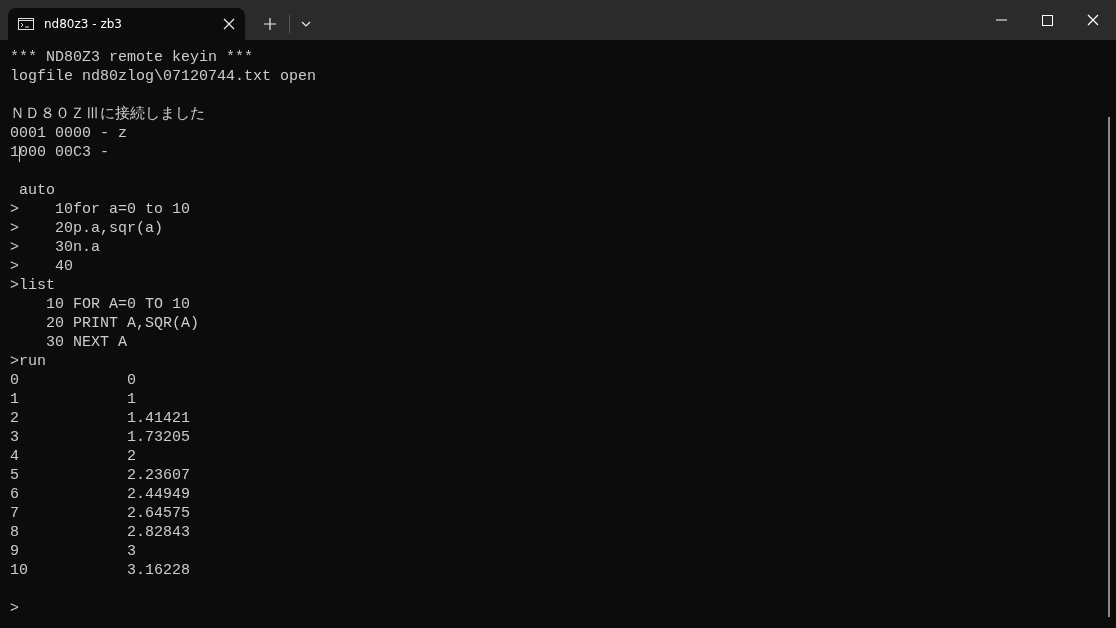 This screenshot has width=1116, height=628. I want to click on terminal-icon, so click(26, 24).